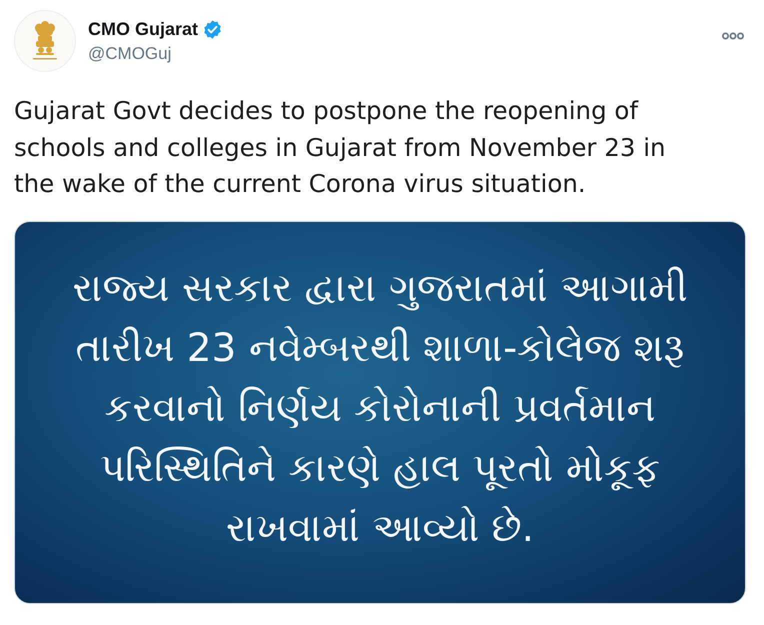 The image size is (764, 625). I want to click on account-handle: @CMOGuj, so click(130, 54).